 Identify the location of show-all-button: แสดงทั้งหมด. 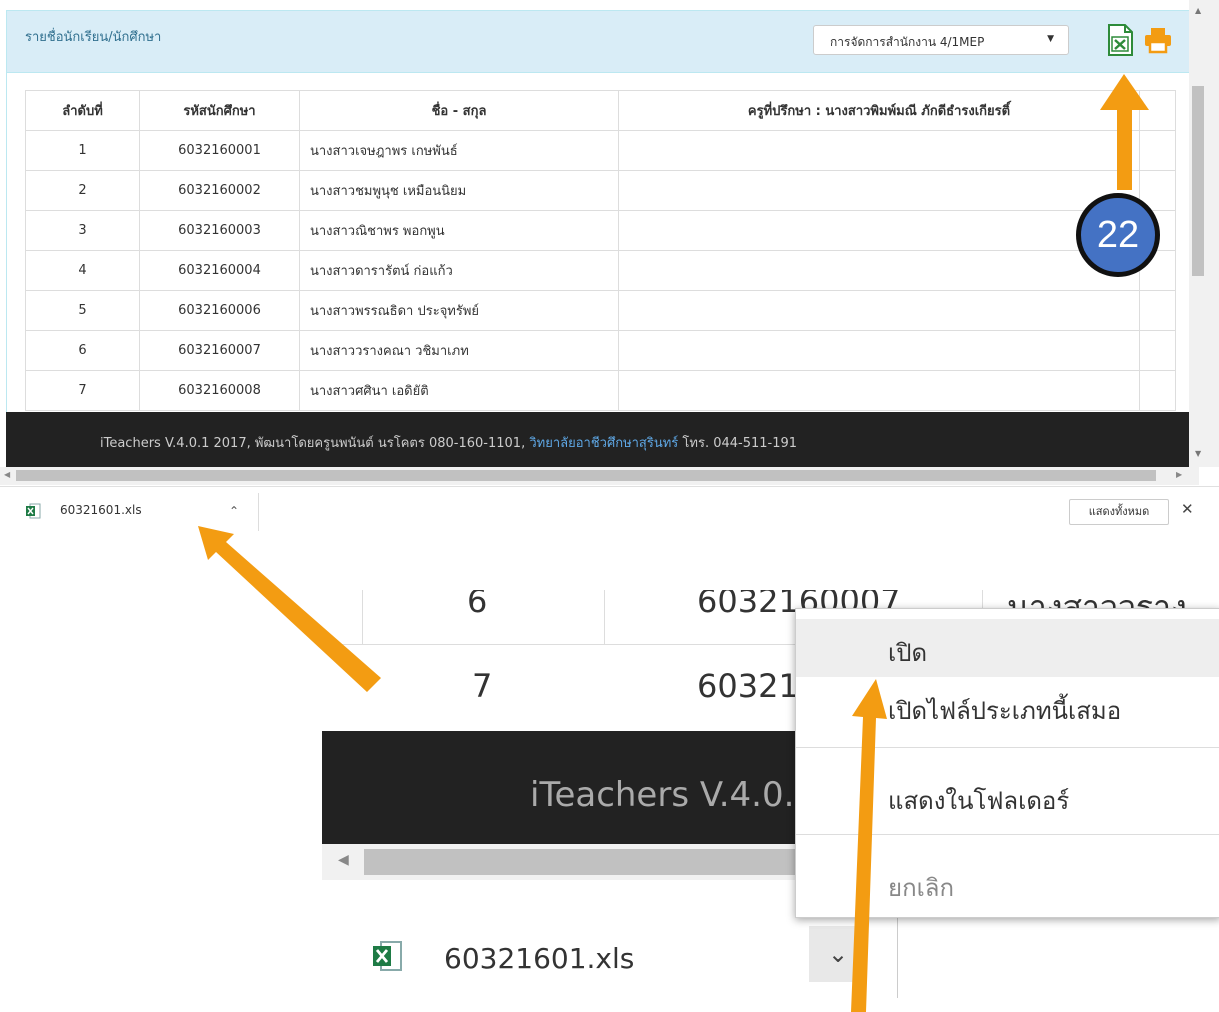
(1119, 512).